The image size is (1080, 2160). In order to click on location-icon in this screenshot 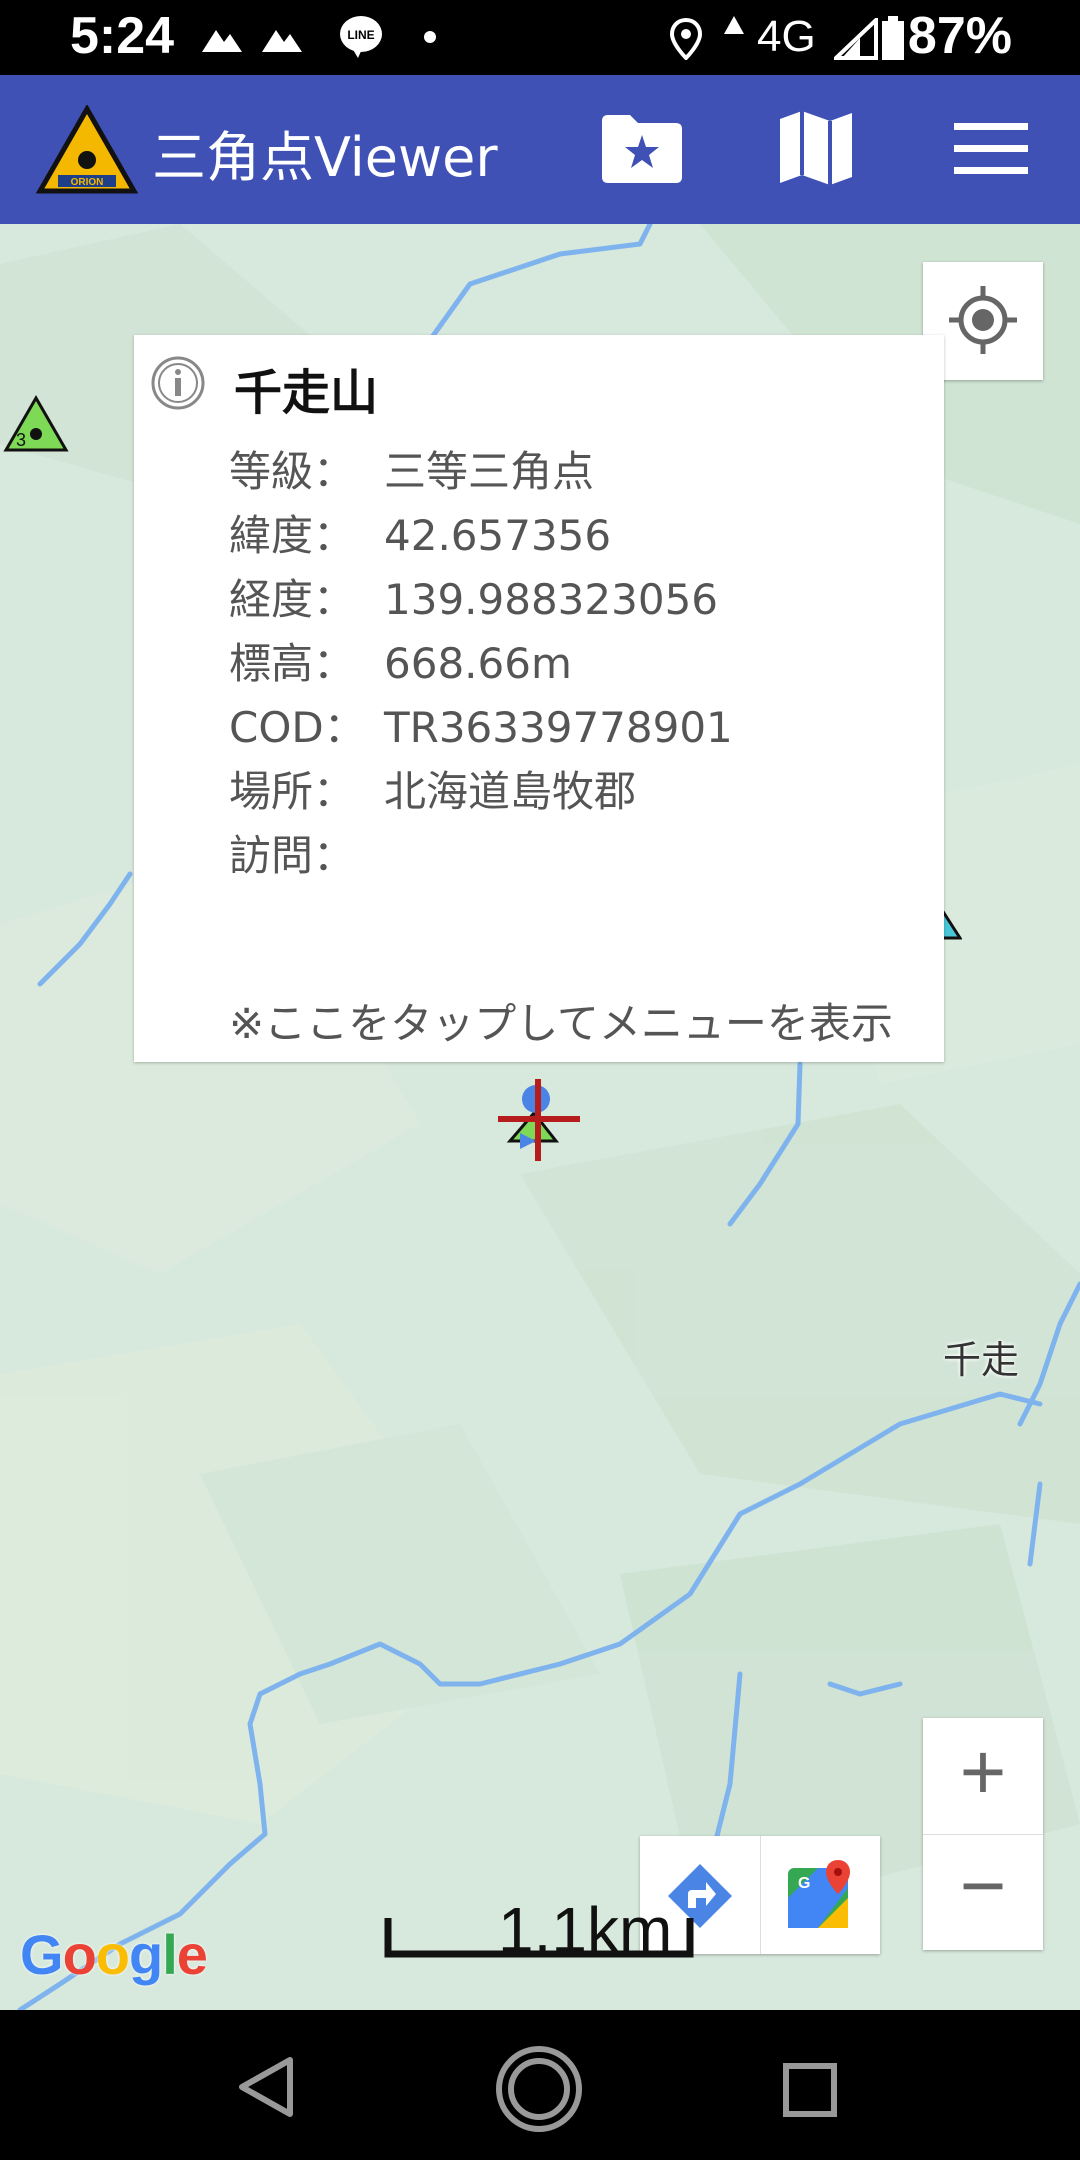, I will do `click(686, 39)`.